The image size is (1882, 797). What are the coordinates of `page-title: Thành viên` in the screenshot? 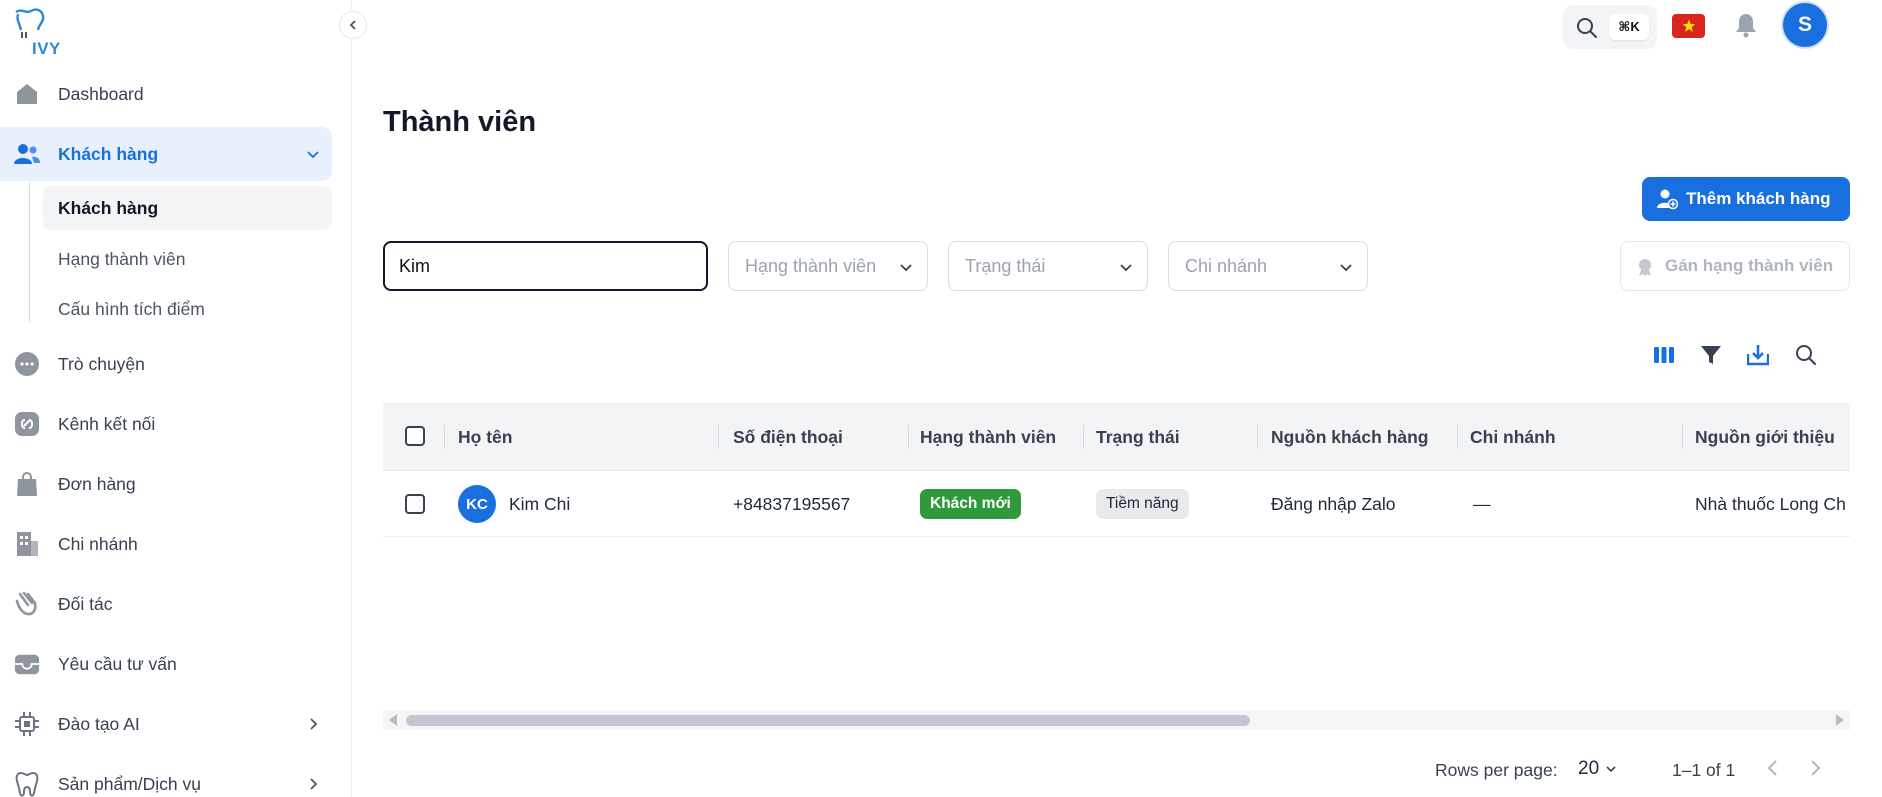 It's located at (460, 122).